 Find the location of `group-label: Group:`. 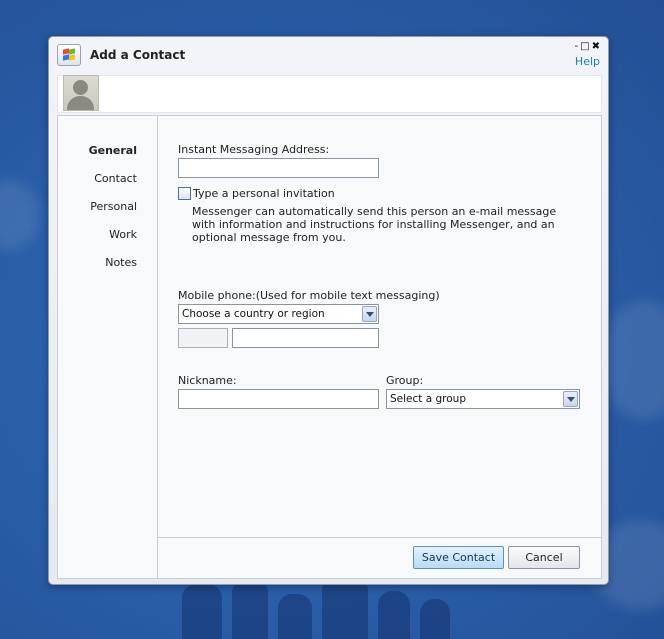

group-label: Group: is located at coordinates (405, 380).